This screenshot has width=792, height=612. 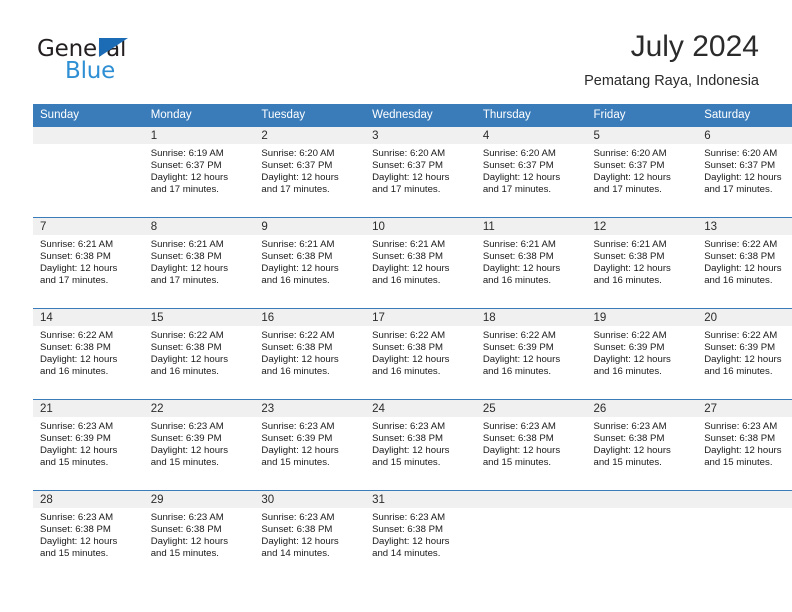 What do you see at coordinates (531, 135) in the screenshot?
I see `day-number: 4` at bounding box center [531, 135].